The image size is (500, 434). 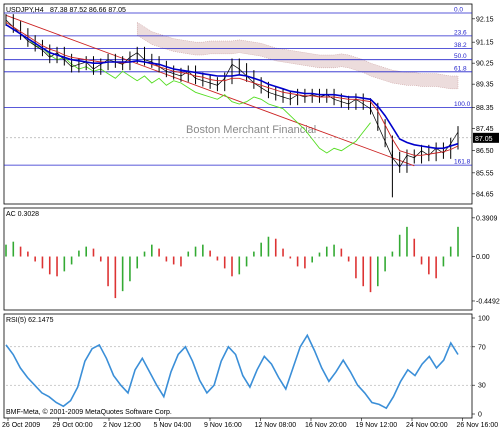 What do you see at coordinates (487, 218) in the screenshot?
I see `ac-y-tick-label: 0.3909` at bounding box center [487, 218].